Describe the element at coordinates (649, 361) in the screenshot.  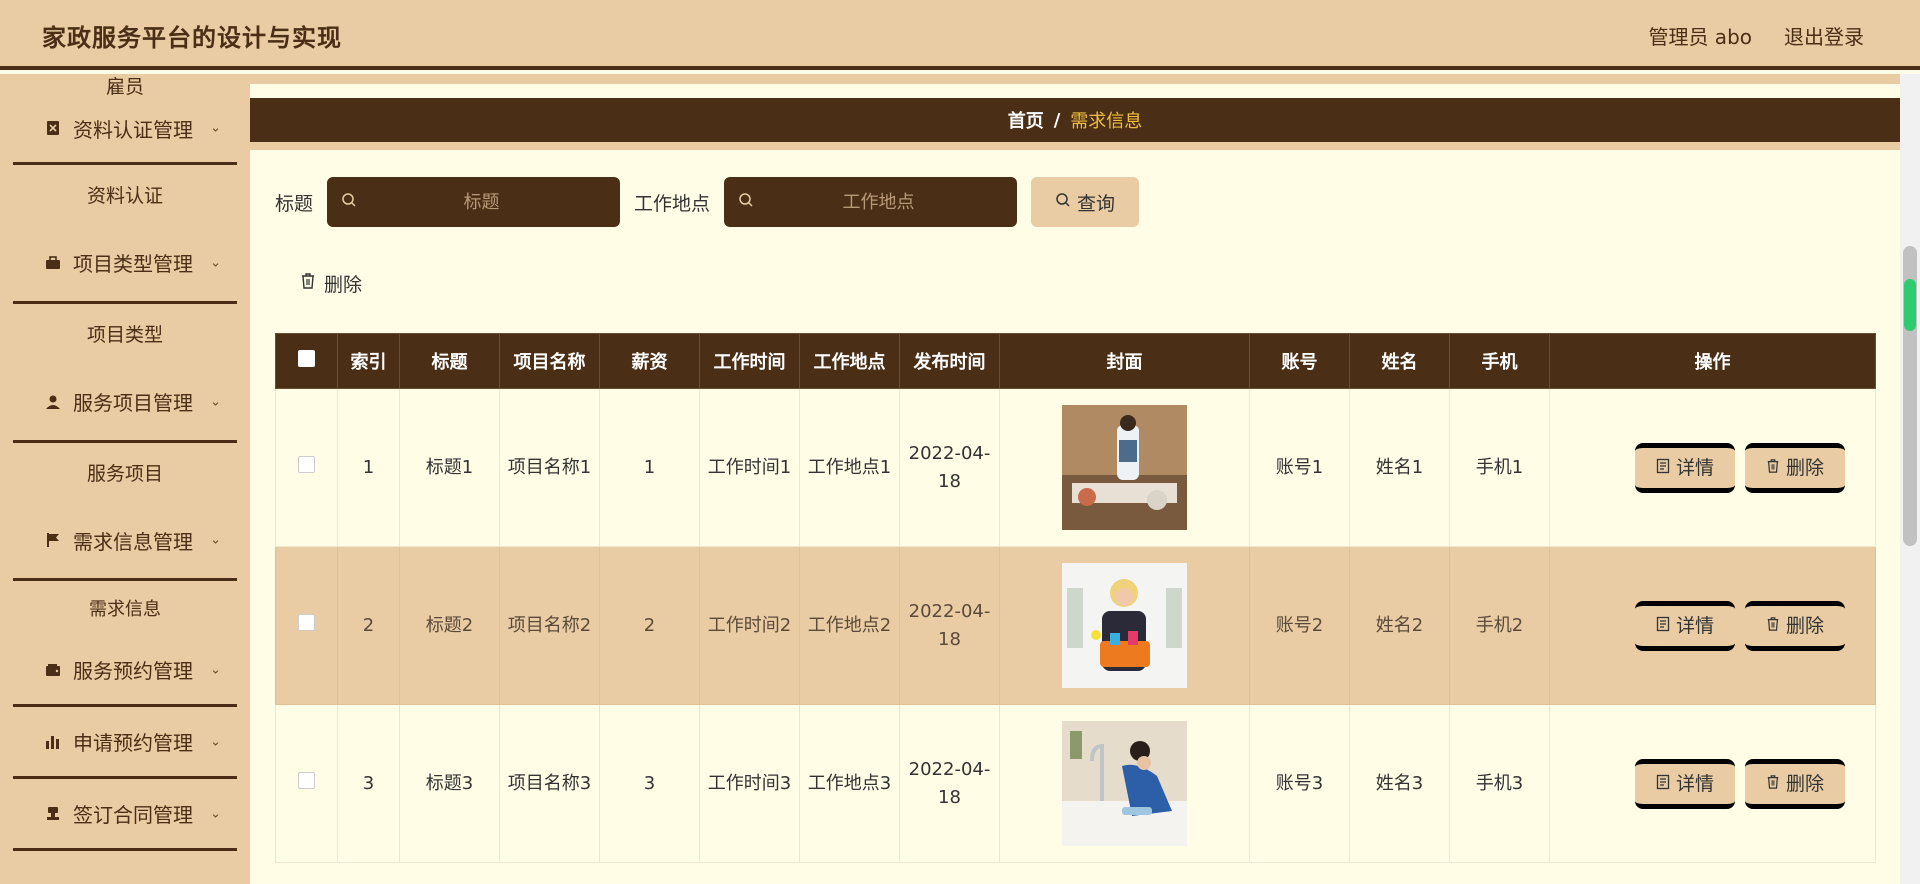
I see `col-header: 薪资` at that location.